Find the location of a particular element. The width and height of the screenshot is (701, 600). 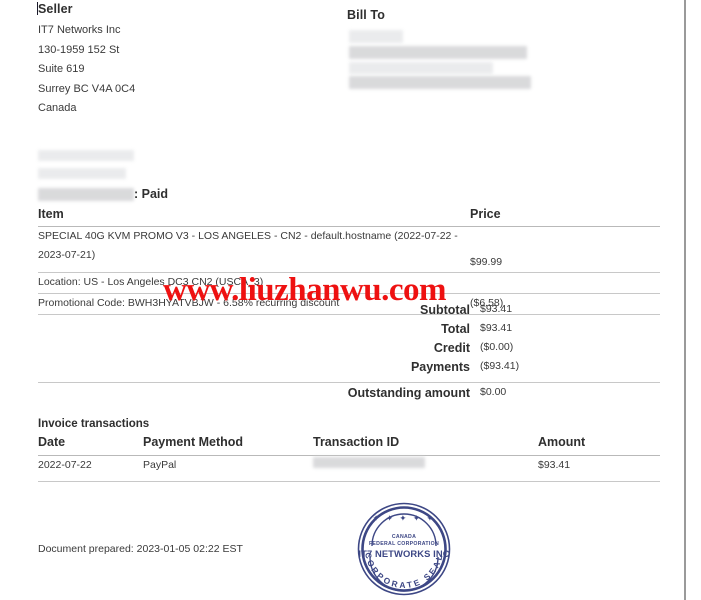

totals-row-payments: Payments ($93.41) is located at coordinates (349, 369).